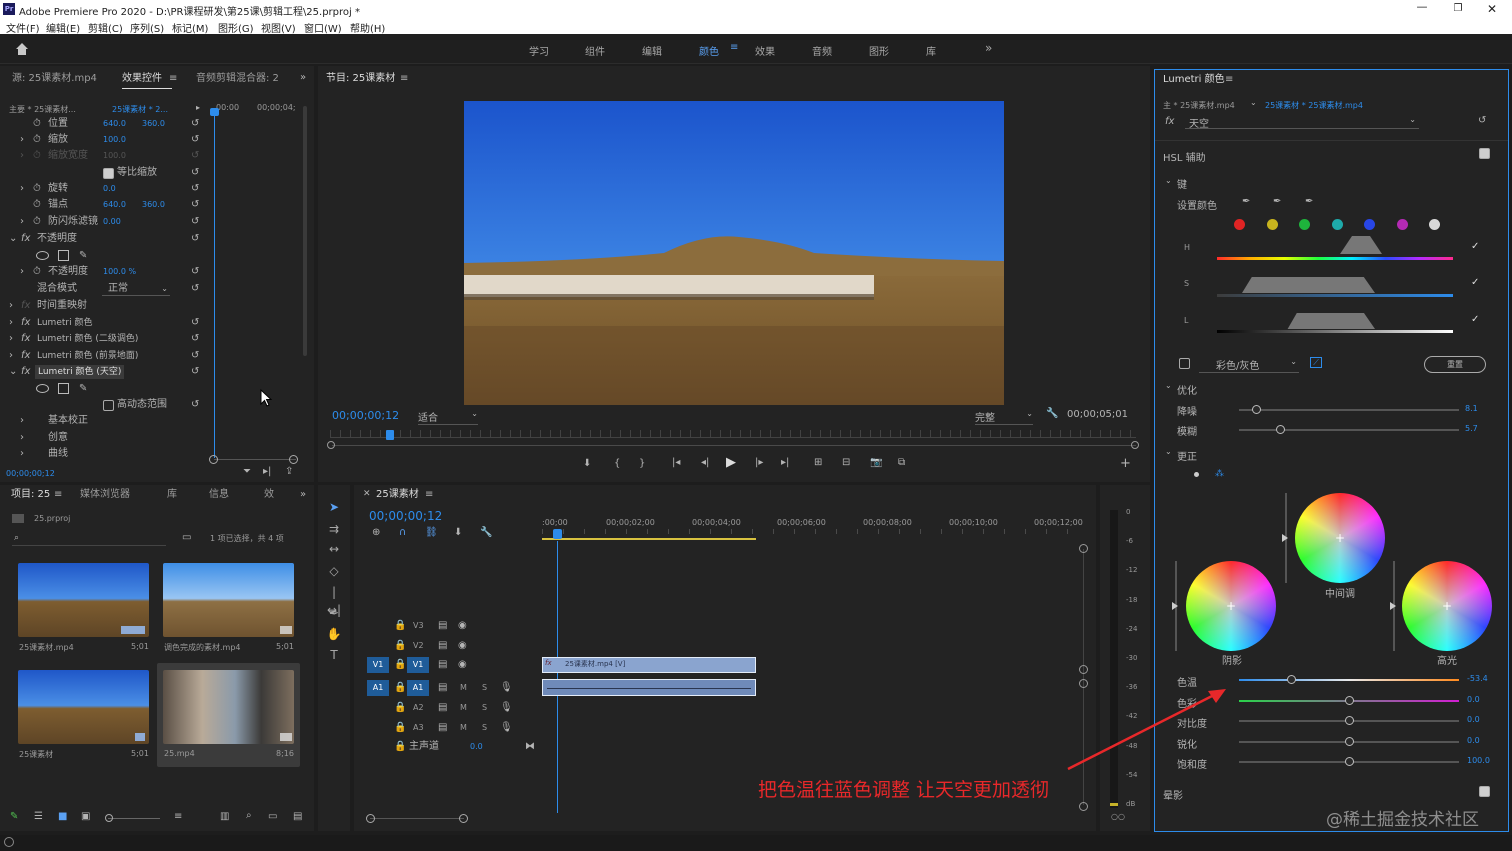 Image resolution: width=1512 pixels, height=851 pixels. What do you see at coordinates (1492, 9) in the screenshot?
I see `close-button: ✕` at bounding box center [1492, 9].